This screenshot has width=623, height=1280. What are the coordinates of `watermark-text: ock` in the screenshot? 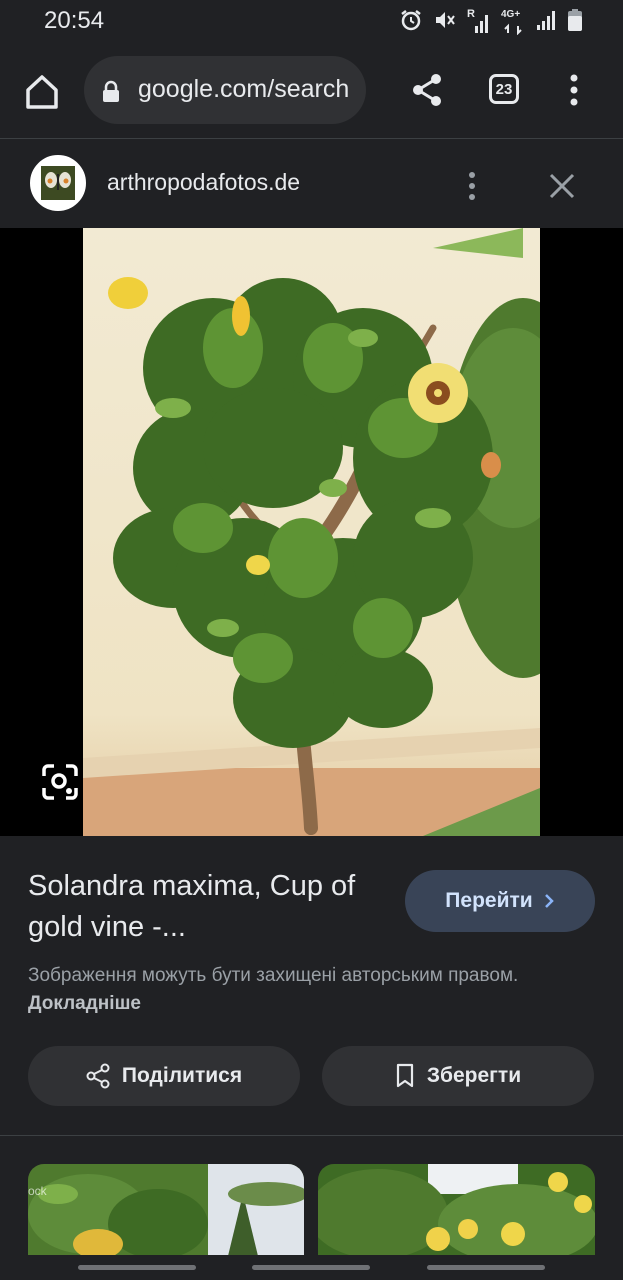 It's located at (37, 1191).